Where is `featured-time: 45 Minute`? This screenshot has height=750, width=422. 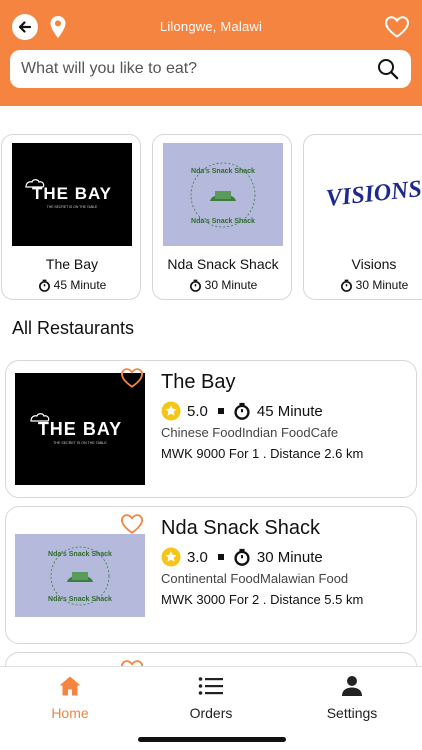 featured-time: 45 Minute is located at coordinates (71, 285).